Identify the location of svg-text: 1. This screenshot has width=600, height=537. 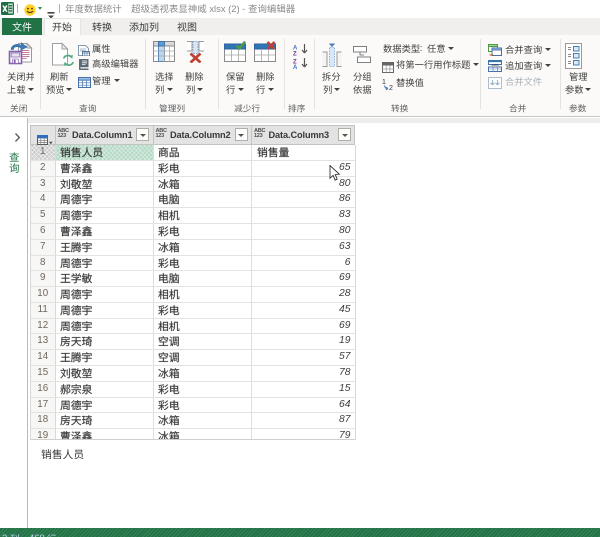
(384, 82).